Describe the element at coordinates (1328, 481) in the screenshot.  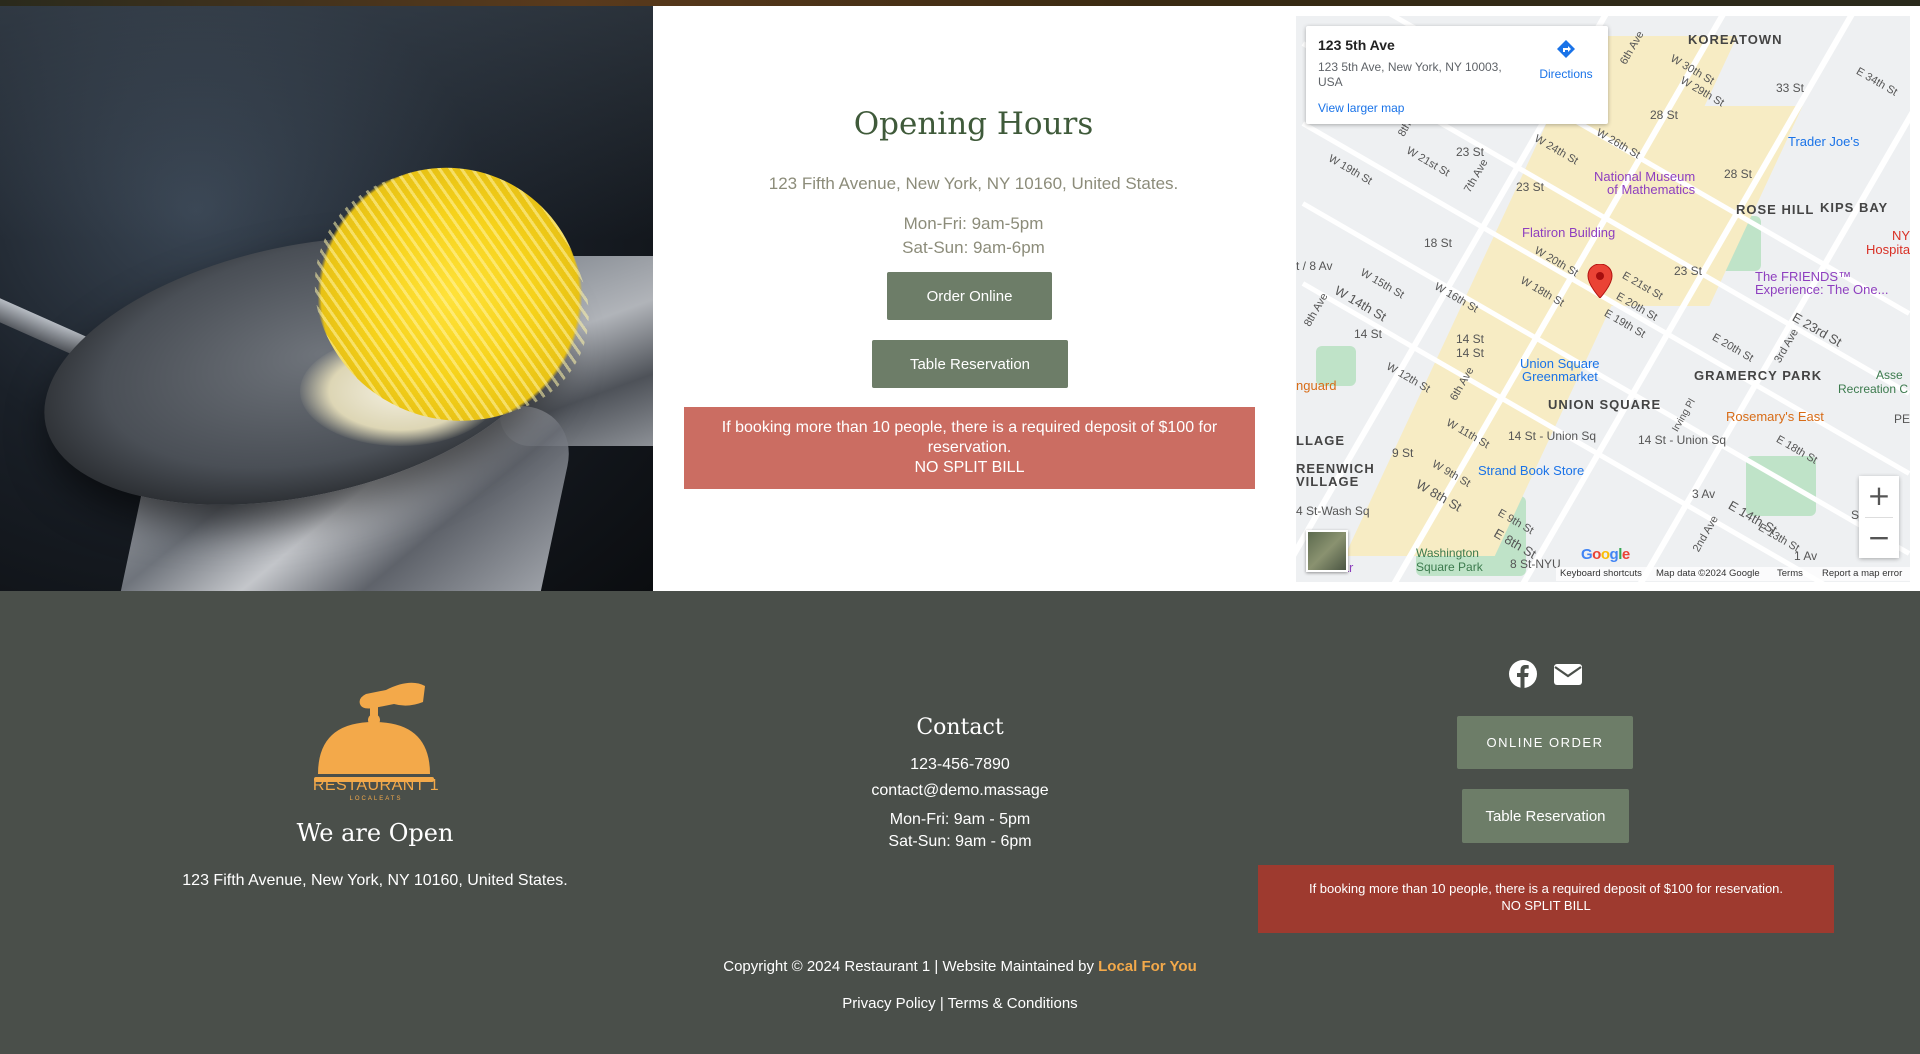
I see `map-label: VILLAGE` at that location.